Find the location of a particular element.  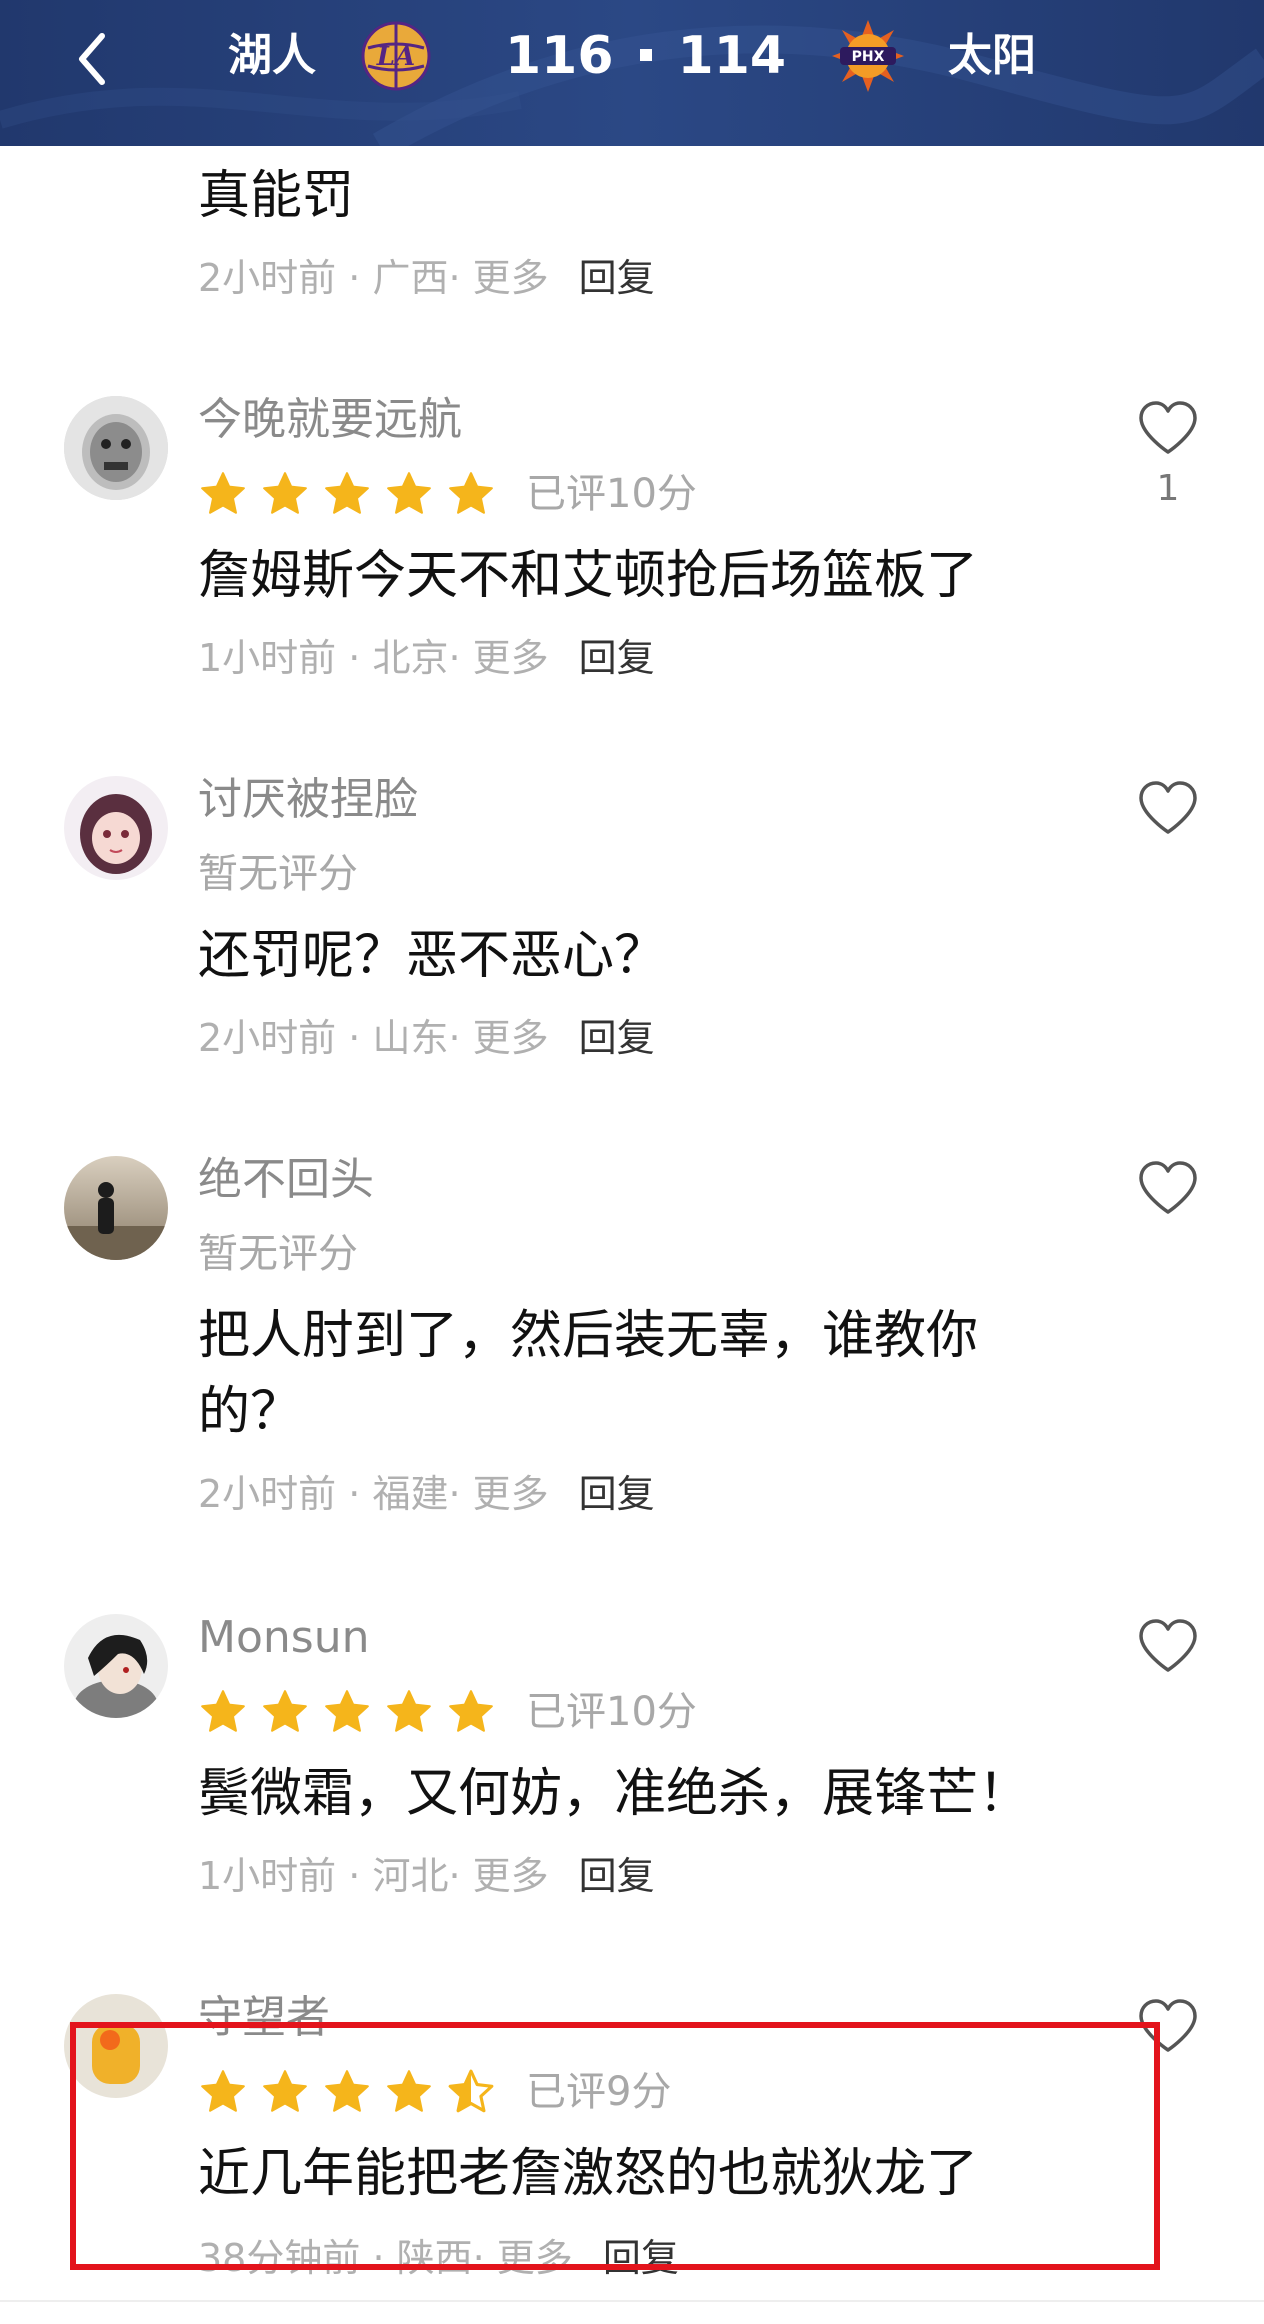

svg-text: LA is located at coordinates (395, 57).